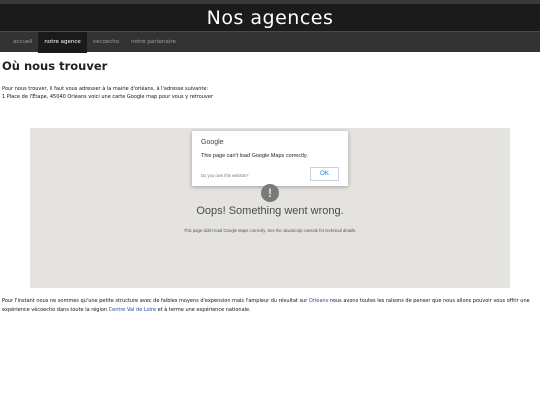 The height and width of the screenshot is (405, 540). Describe the element at coordinates (270, 211) in the screenshot. I see `map-error-title: Oops! Something went wrong.` at that location.